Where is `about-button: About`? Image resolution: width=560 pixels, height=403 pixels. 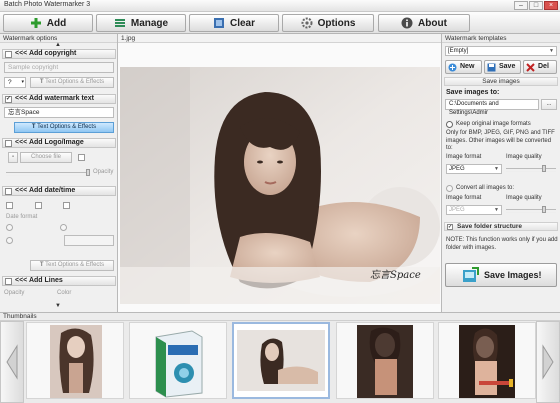
about-button: About is located at coordinates (424, 23).